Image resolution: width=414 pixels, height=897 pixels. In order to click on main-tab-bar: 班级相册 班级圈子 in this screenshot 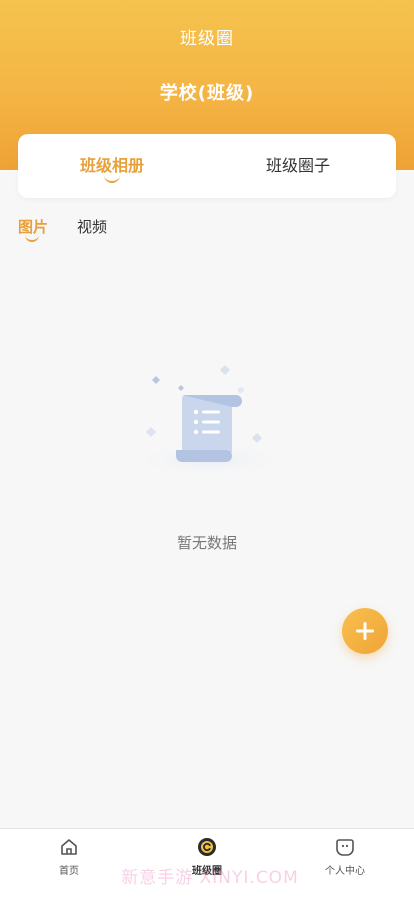, I will do `click(207, 166)`.